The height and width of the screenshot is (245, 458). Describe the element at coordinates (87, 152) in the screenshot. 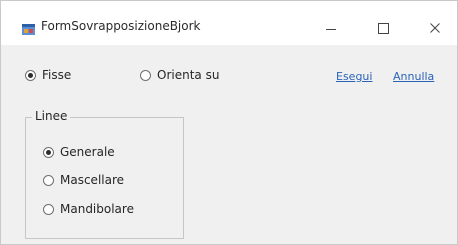

I see `radio-generale-label: Generale` at that location.